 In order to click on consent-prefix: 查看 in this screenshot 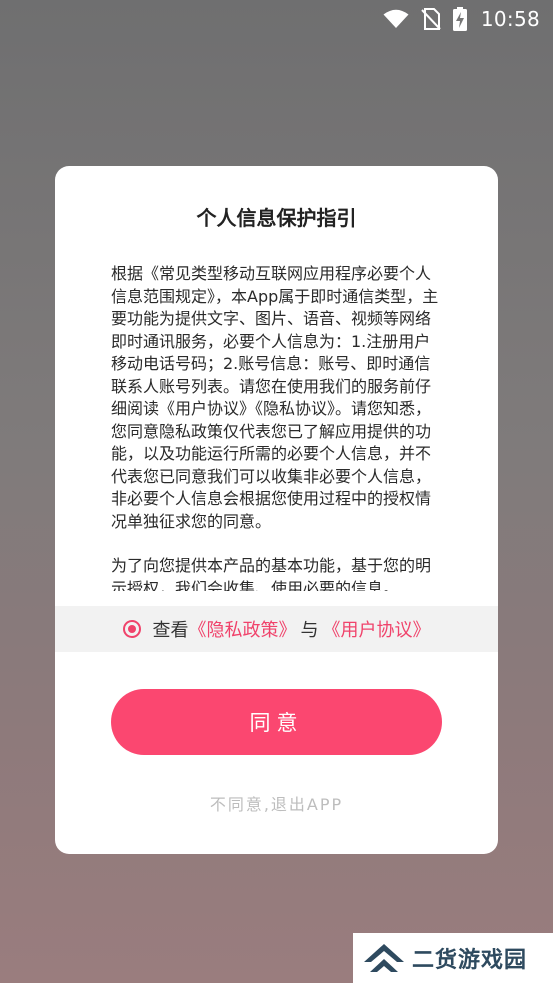, I will do `click(170, 630)`.